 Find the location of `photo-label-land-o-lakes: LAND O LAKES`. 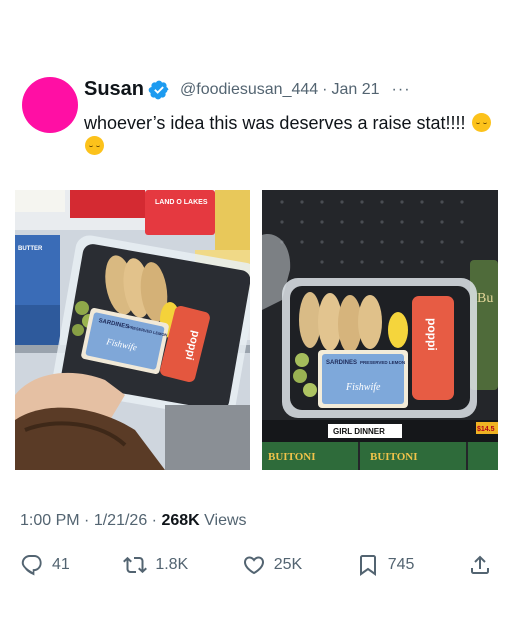

photo-label-land-o-lakes: LAND O LAKES is located at coordinates (181, 202).